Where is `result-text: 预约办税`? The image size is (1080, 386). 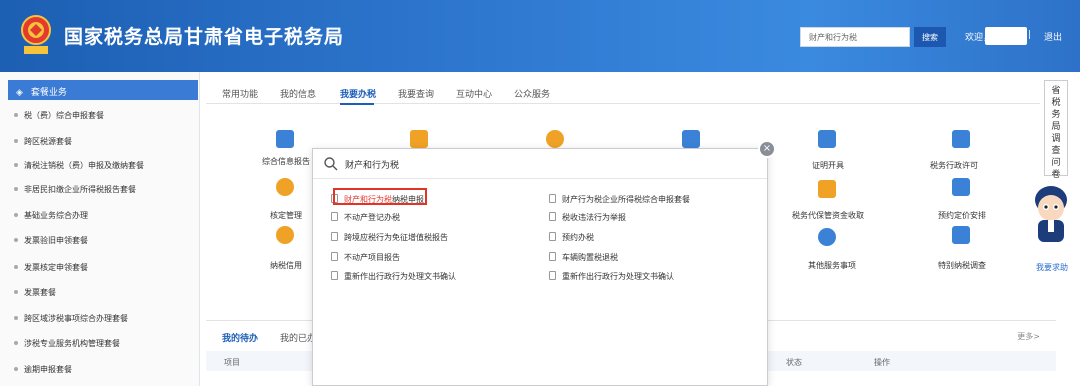 result-text: 预约办税 is located at coordinates (578, 237).